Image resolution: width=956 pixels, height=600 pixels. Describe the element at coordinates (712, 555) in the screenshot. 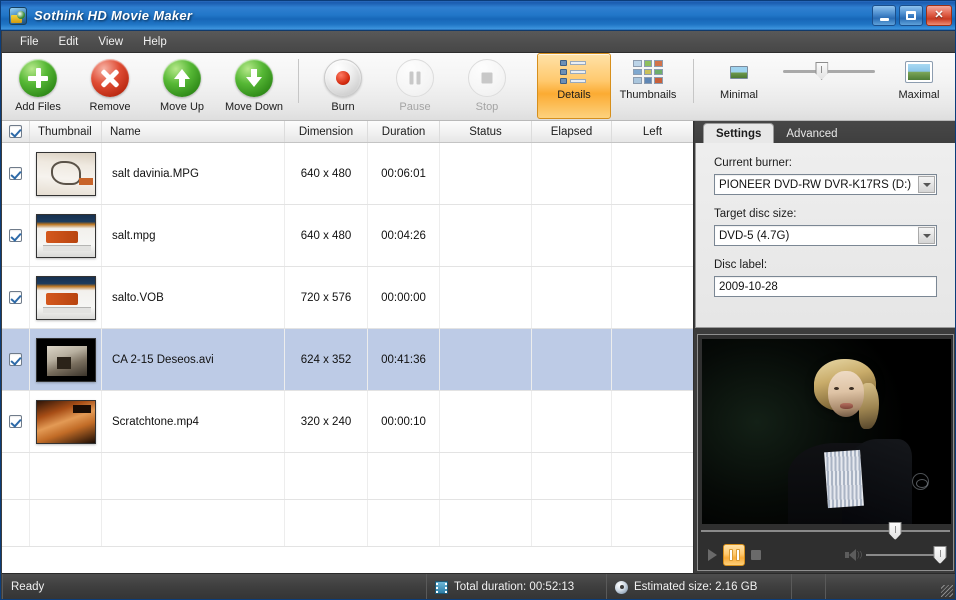

I see `preview-play-button` at that location.